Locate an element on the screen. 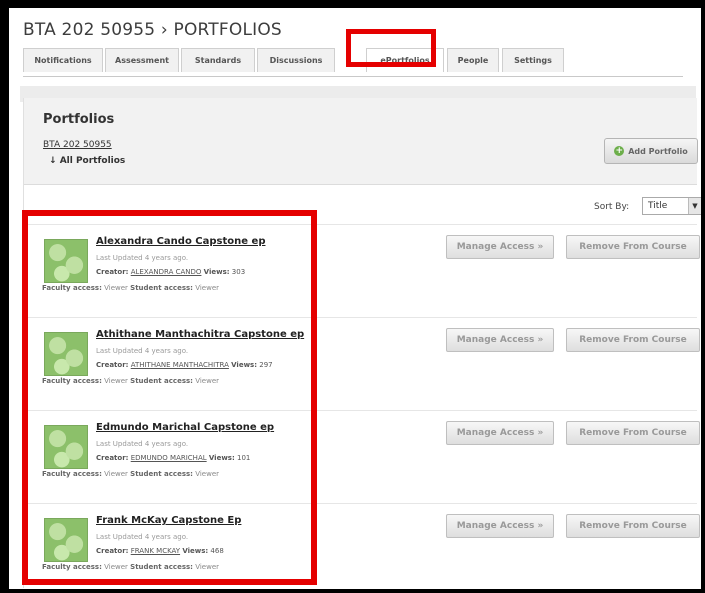  breadcrumb-current-label: All Portfolios is located at coordinates (92, 161).